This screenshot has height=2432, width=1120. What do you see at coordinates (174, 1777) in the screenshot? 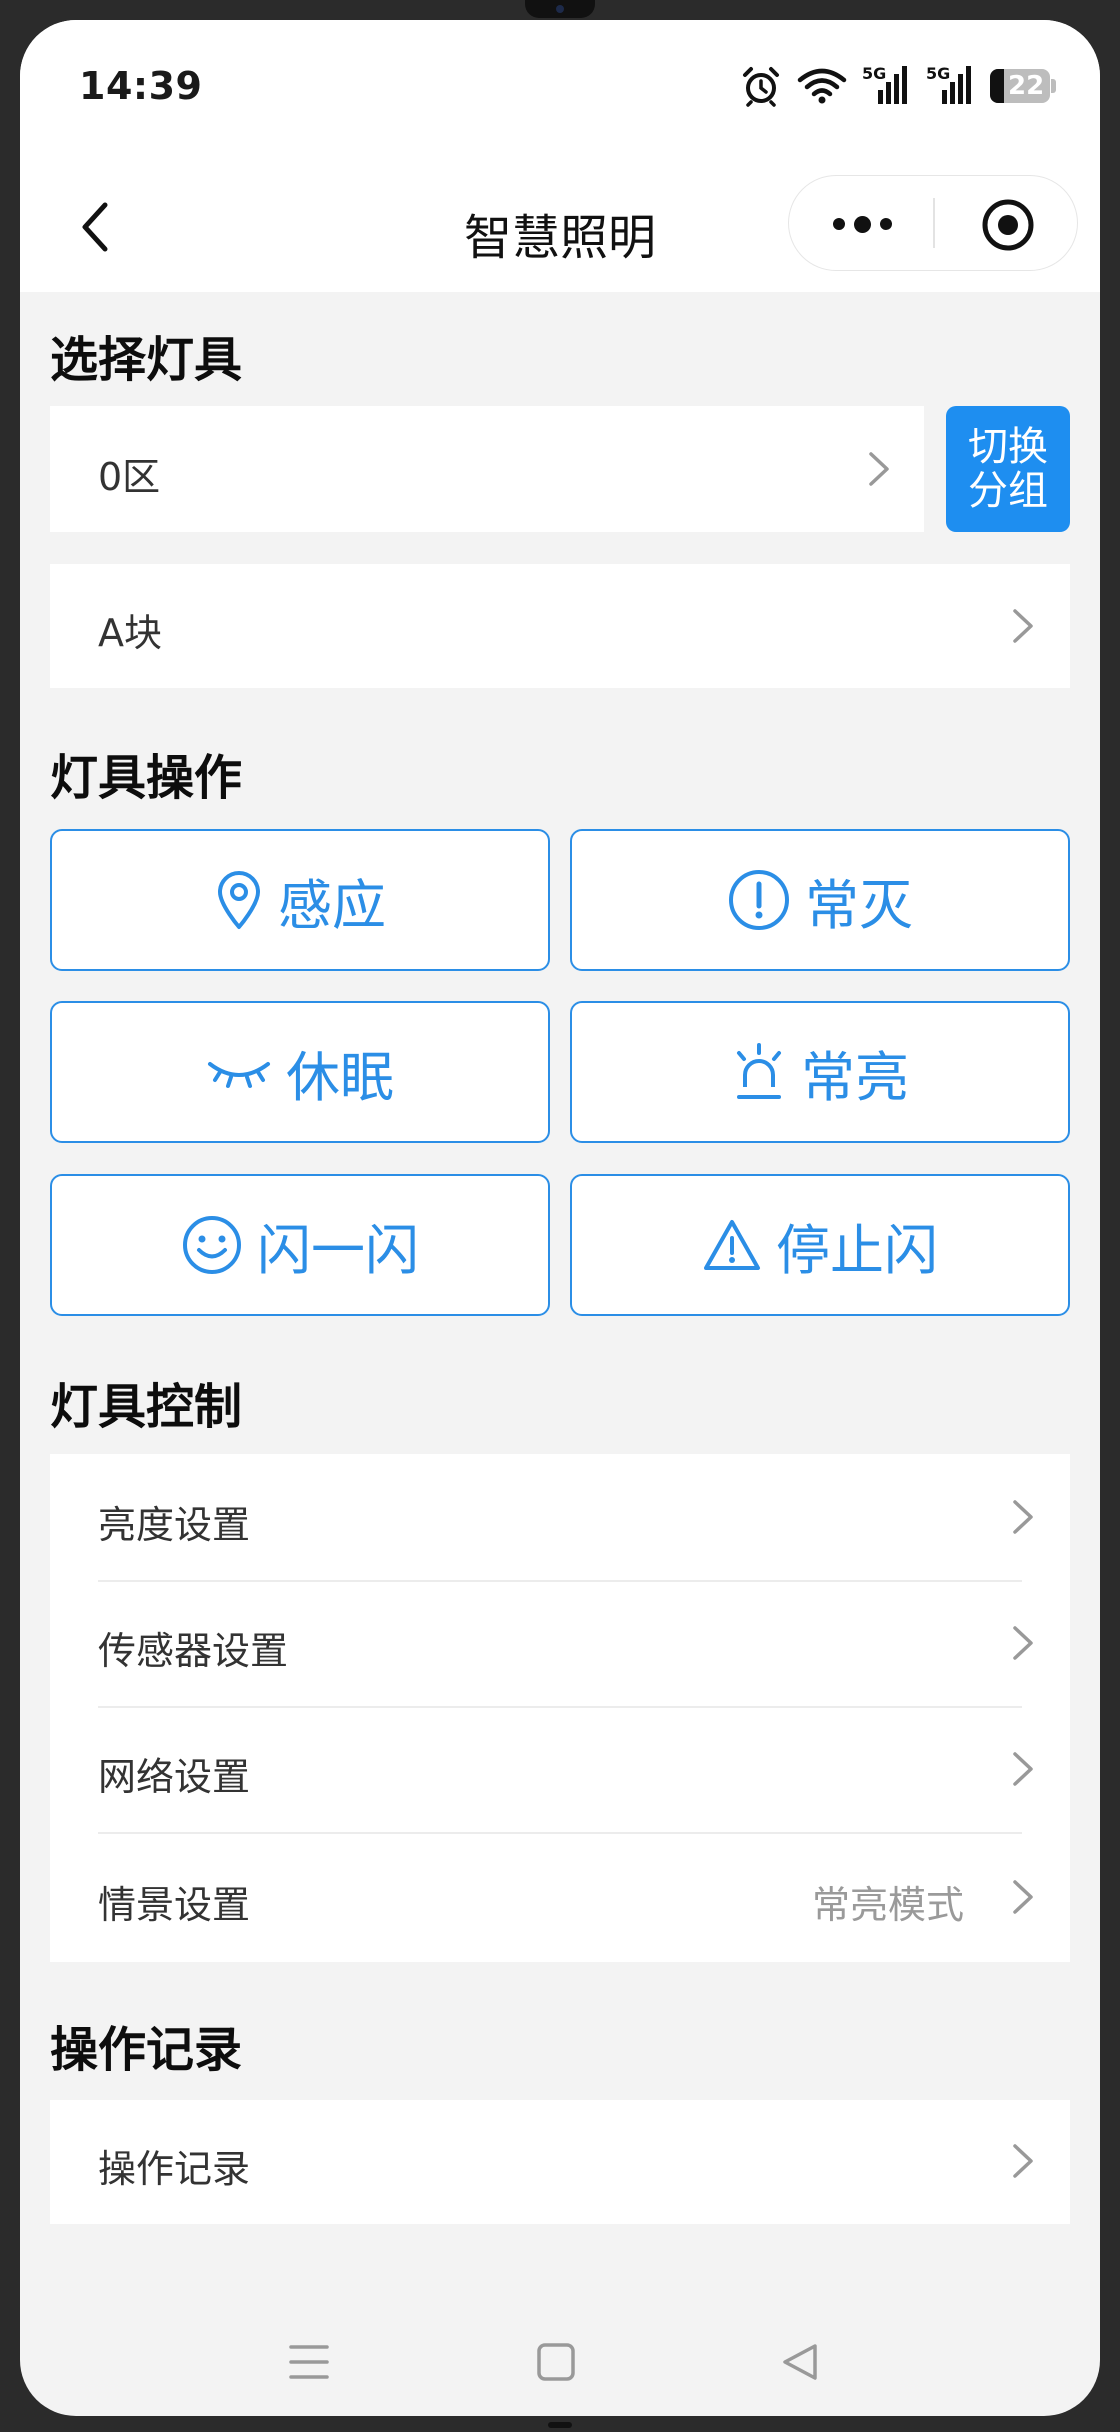
I see `list-item-label: 网络设置` at bounding box center [174, 1777].